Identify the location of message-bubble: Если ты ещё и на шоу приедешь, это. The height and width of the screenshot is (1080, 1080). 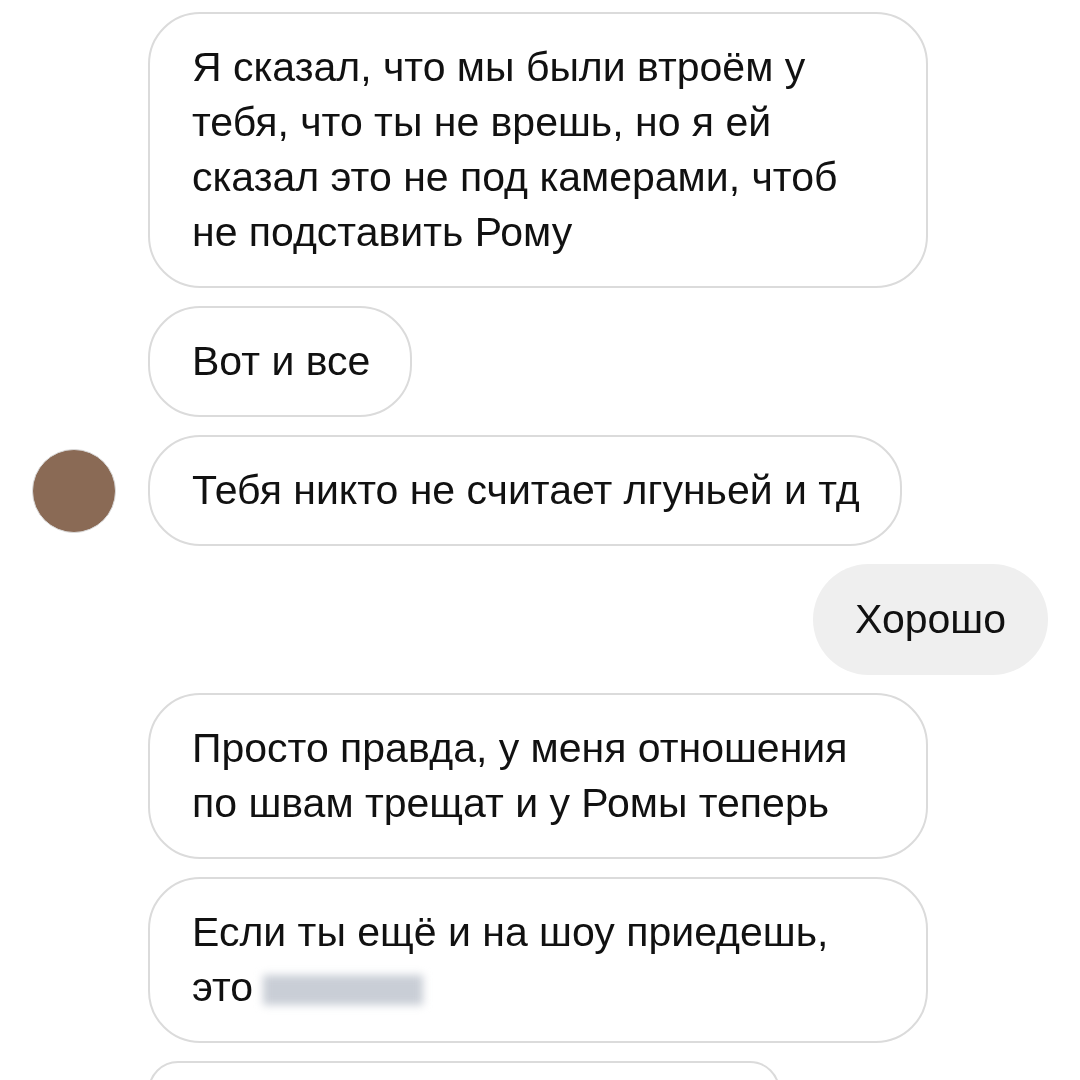
(538, 960).